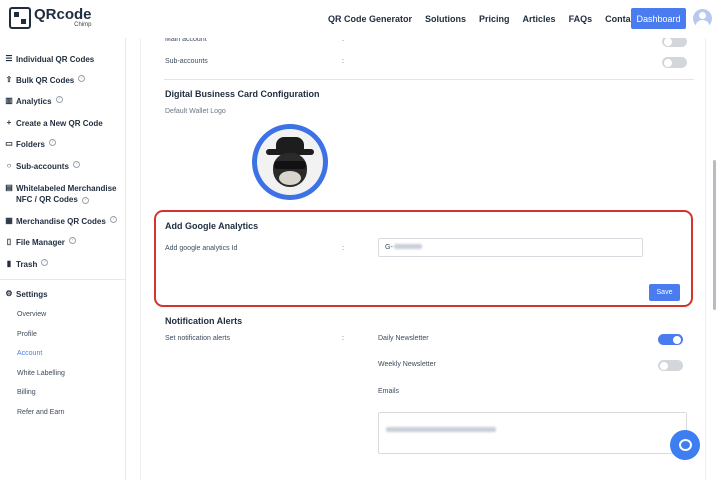 The image size is (720, 480). What do you see at coordinates (9, 58) in the screenshot?
I see `list-icon: ☰` at bounding box center [9, 58].